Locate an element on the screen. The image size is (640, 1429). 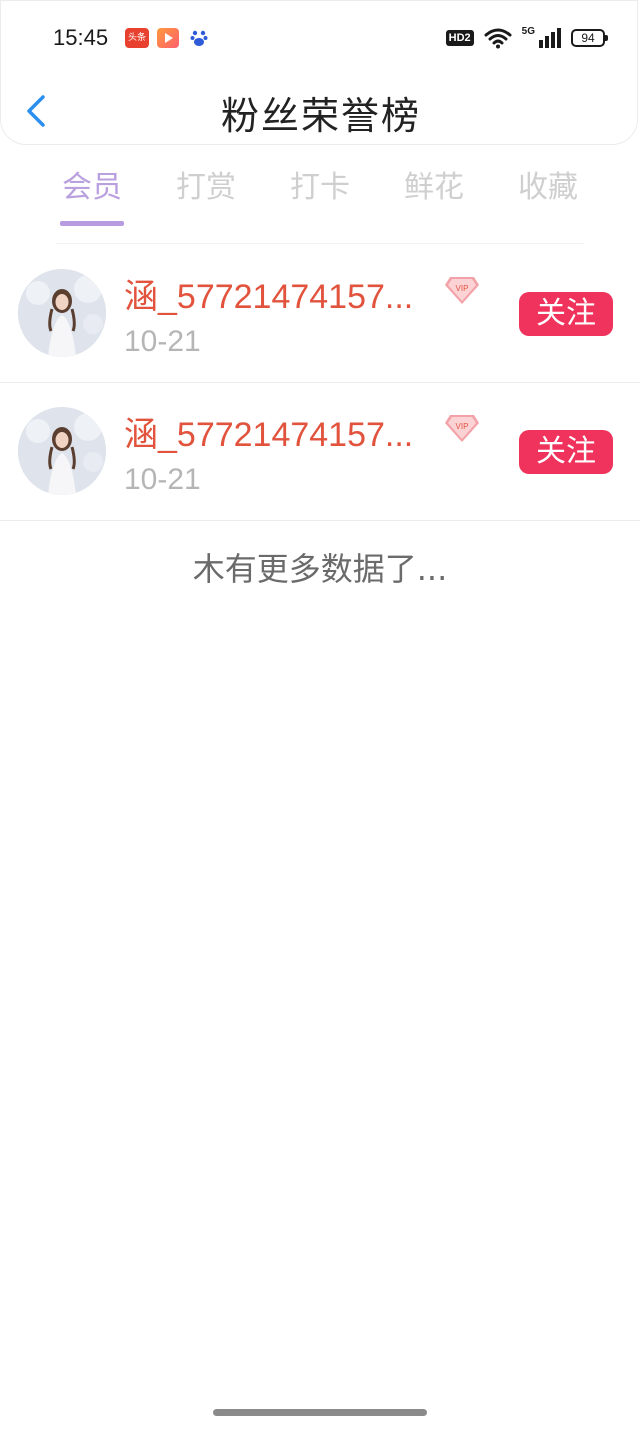
tab-member: 会员 is located at coordinates (92, 194).